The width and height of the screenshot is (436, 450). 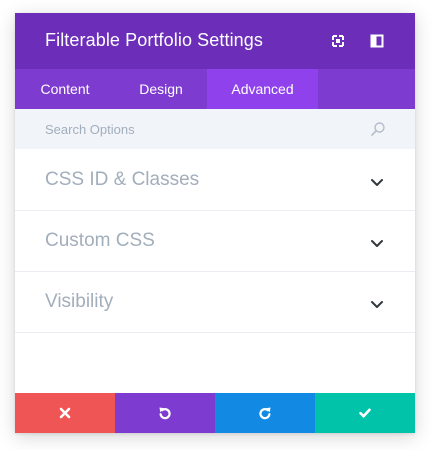 What do you see at coordinates (79, 301) in the screenshot?
I see `section-label: Visibility` at bounding box center [79, 301].